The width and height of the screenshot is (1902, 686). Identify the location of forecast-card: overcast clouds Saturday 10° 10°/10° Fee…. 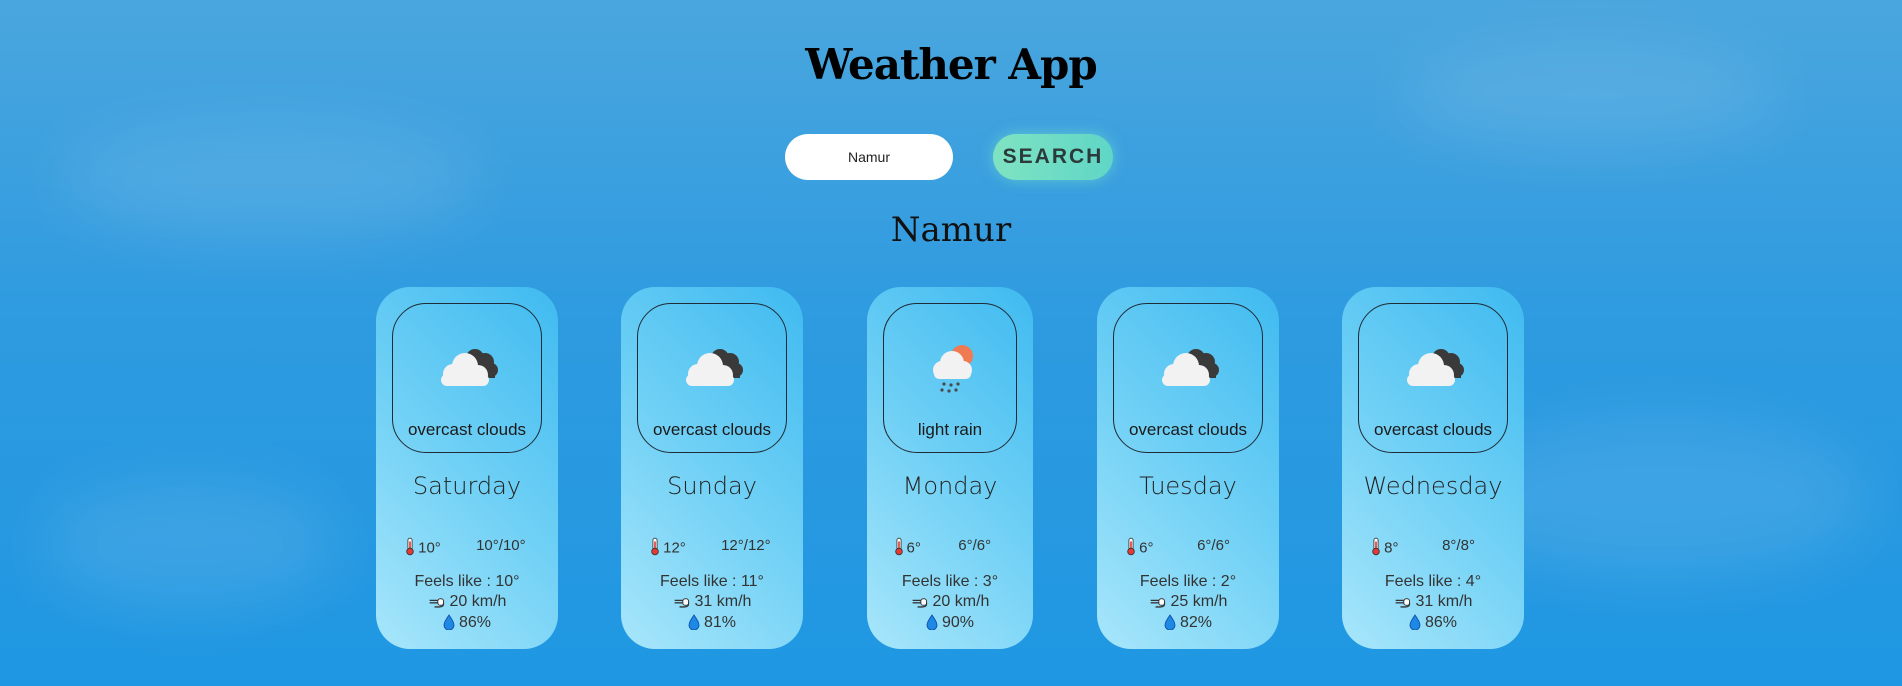
(467, 468).